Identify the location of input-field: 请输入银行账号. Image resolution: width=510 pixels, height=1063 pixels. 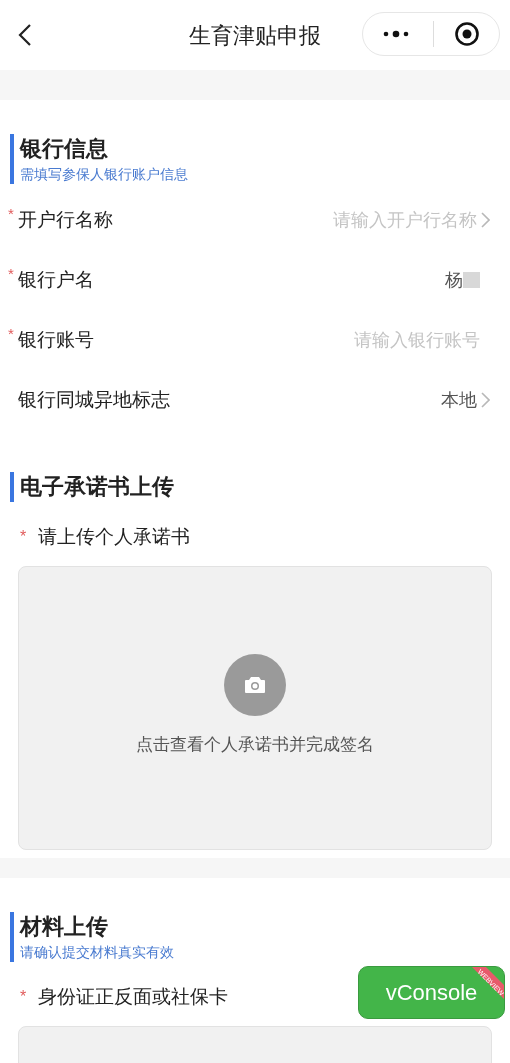
(380, 340).